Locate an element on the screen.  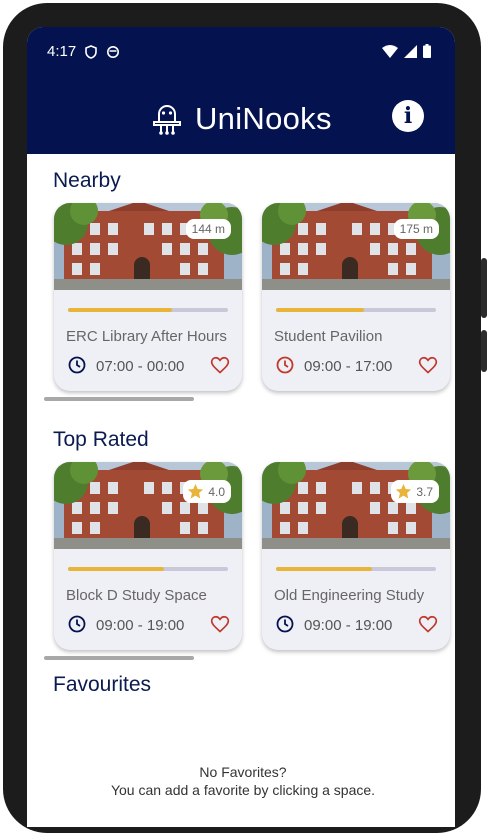
section-title-favourites: Favourites is located at coordinates (102, 684).